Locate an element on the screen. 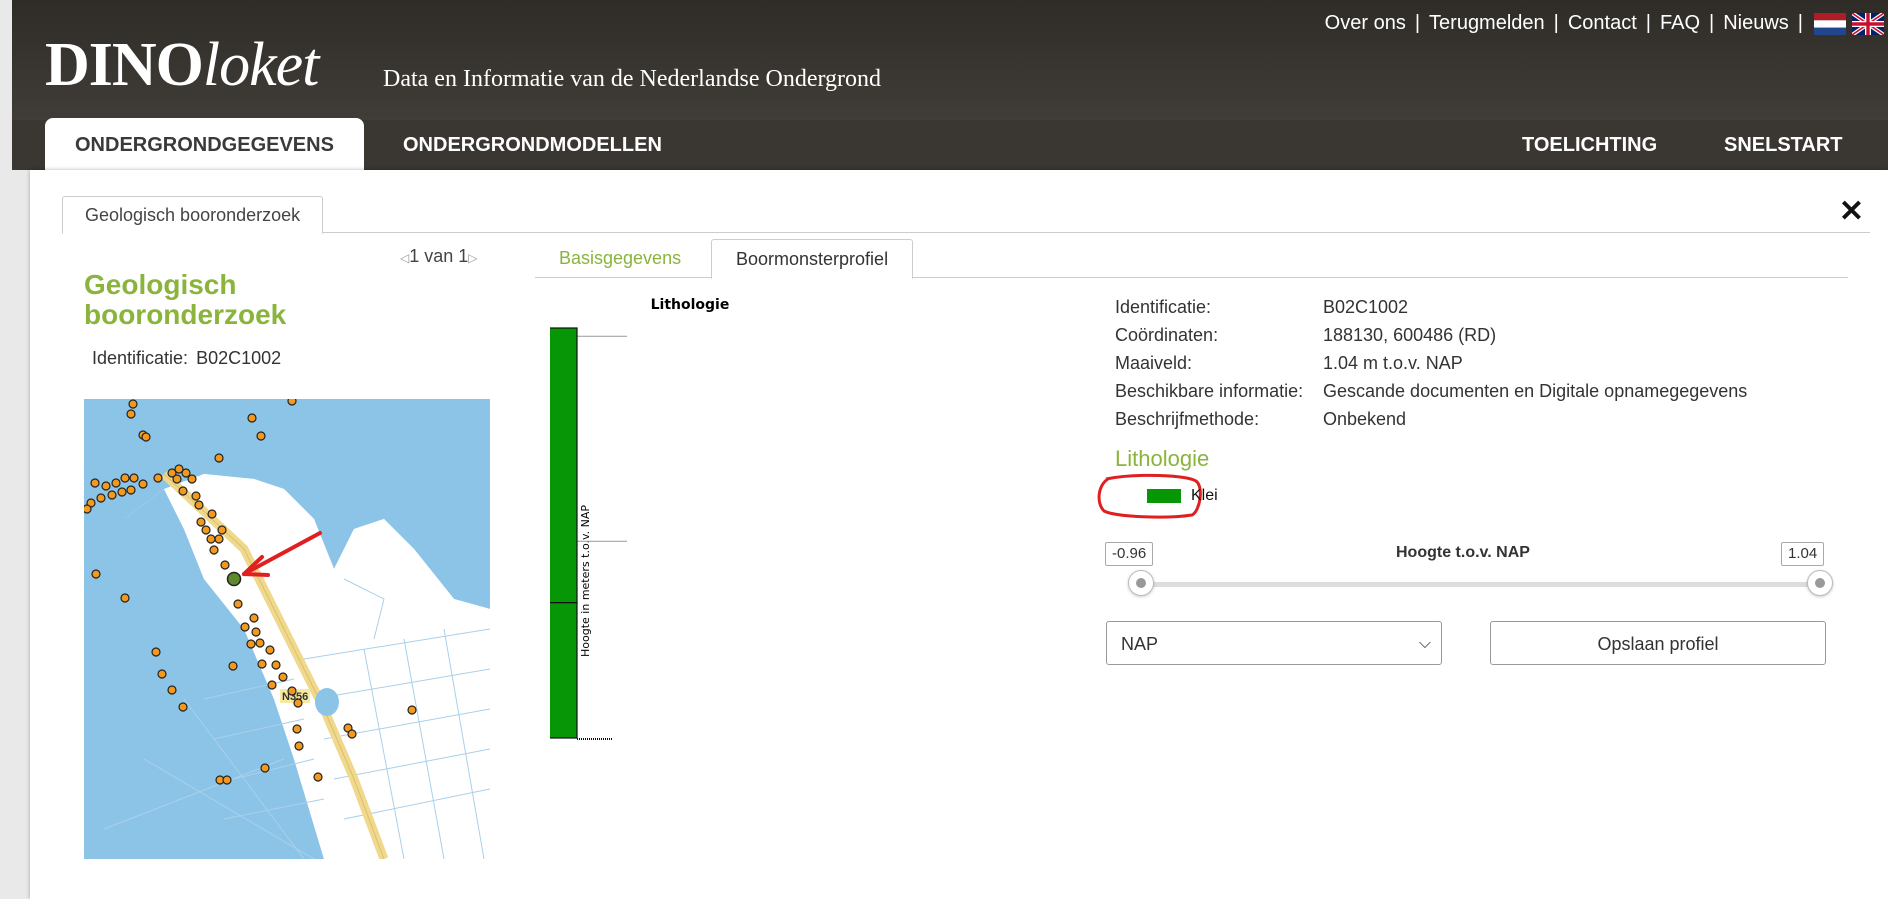 The image size is (1888, 899). info-value: B02C1002 is located at coordinates (1366, 307).